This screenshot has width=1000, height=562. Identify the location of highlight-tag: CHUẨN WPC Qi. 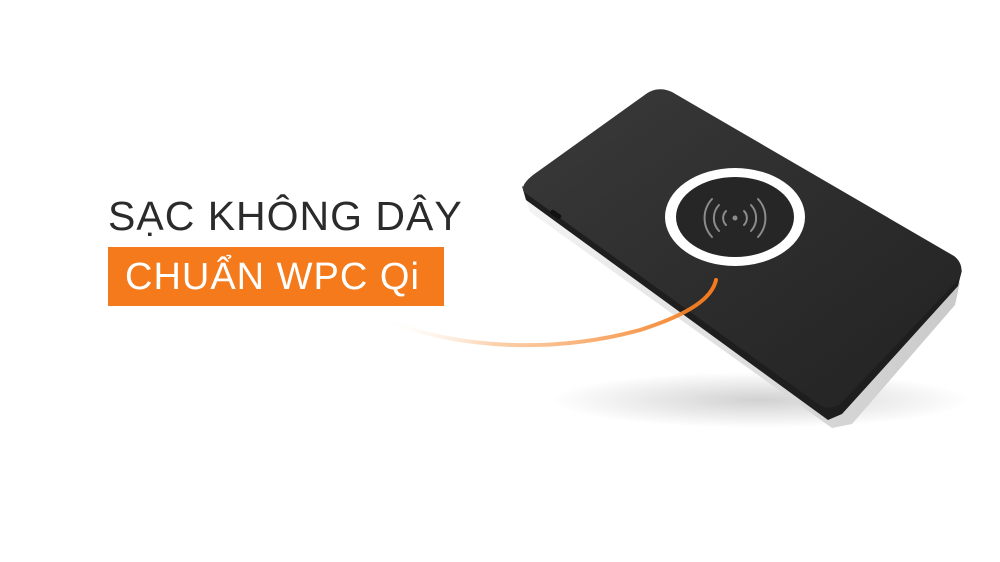
(276, 276).